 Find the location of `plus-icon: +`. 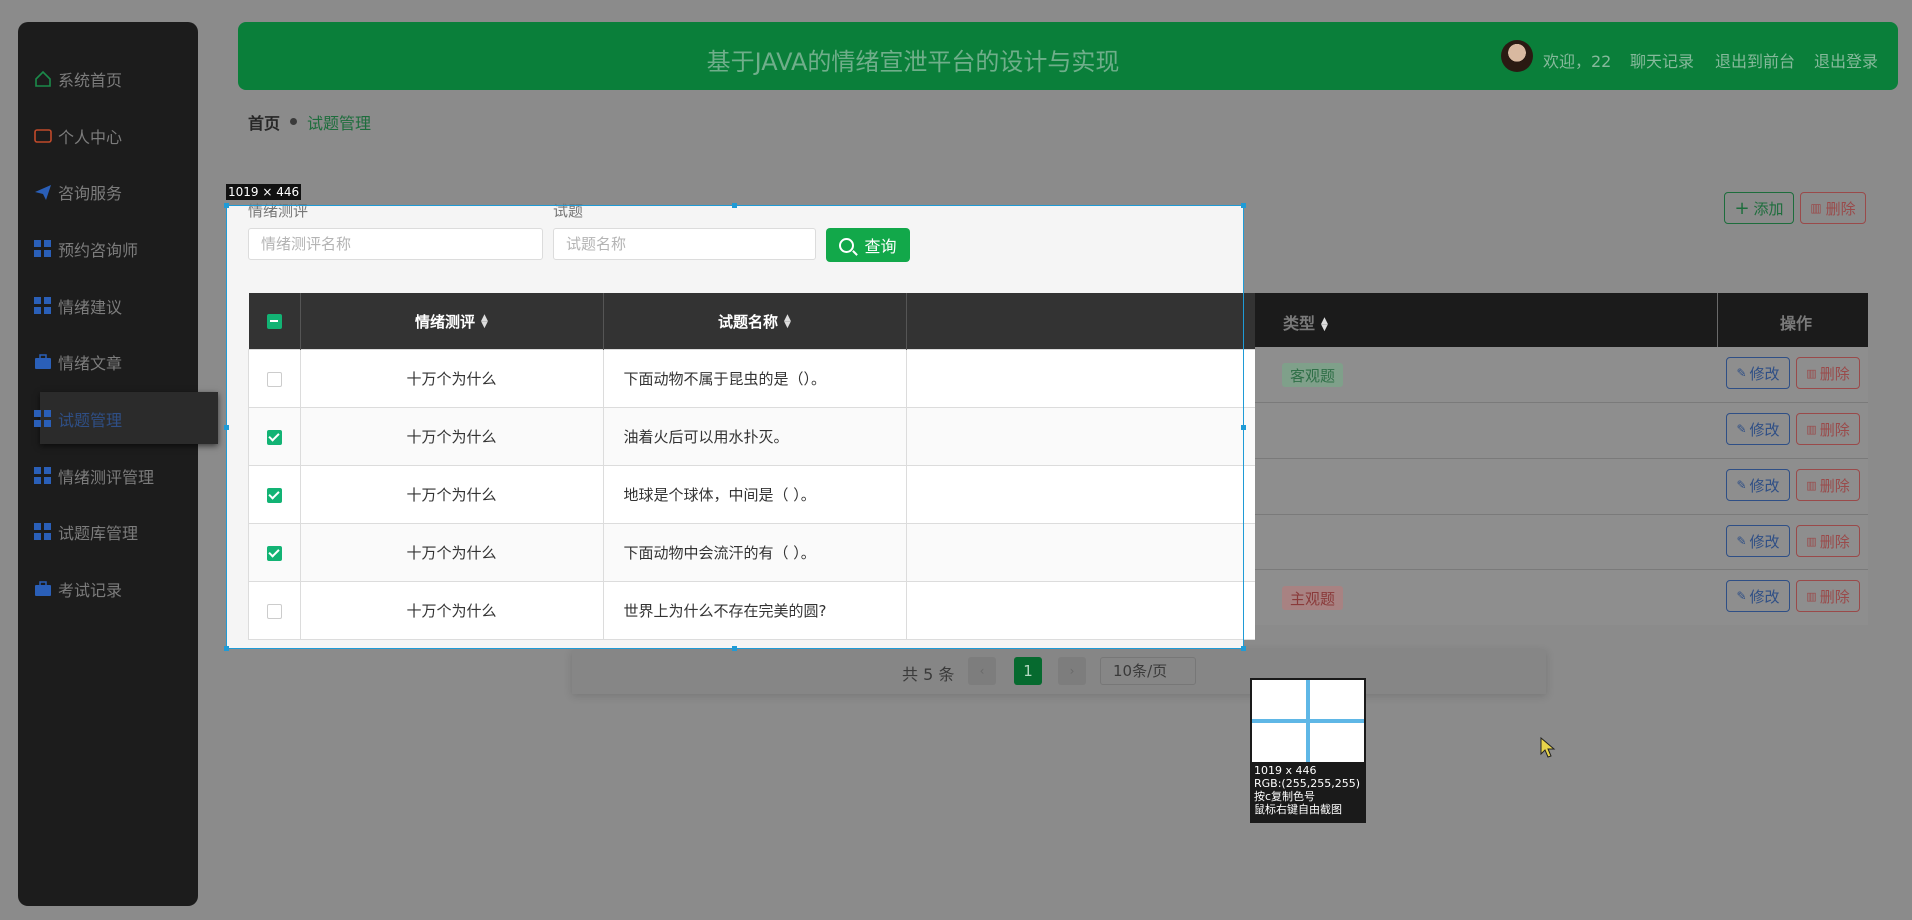

plus-icon: + is located at coordinates (1742, 208).